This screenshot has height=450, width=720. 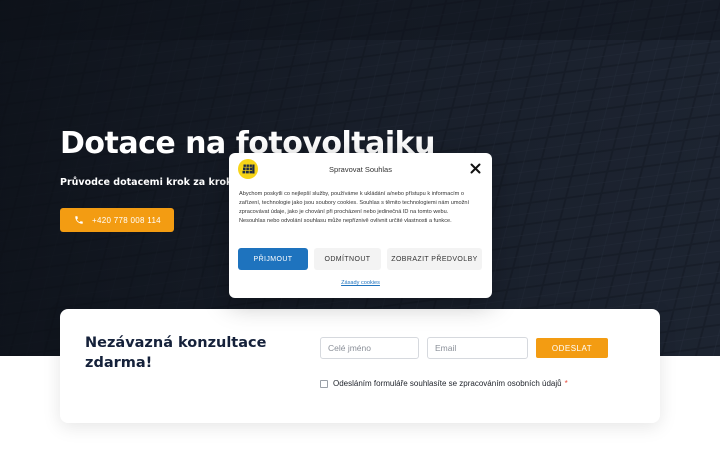 I want to click on phone-button: +420 778 008 114, so click(x=117, y=220).